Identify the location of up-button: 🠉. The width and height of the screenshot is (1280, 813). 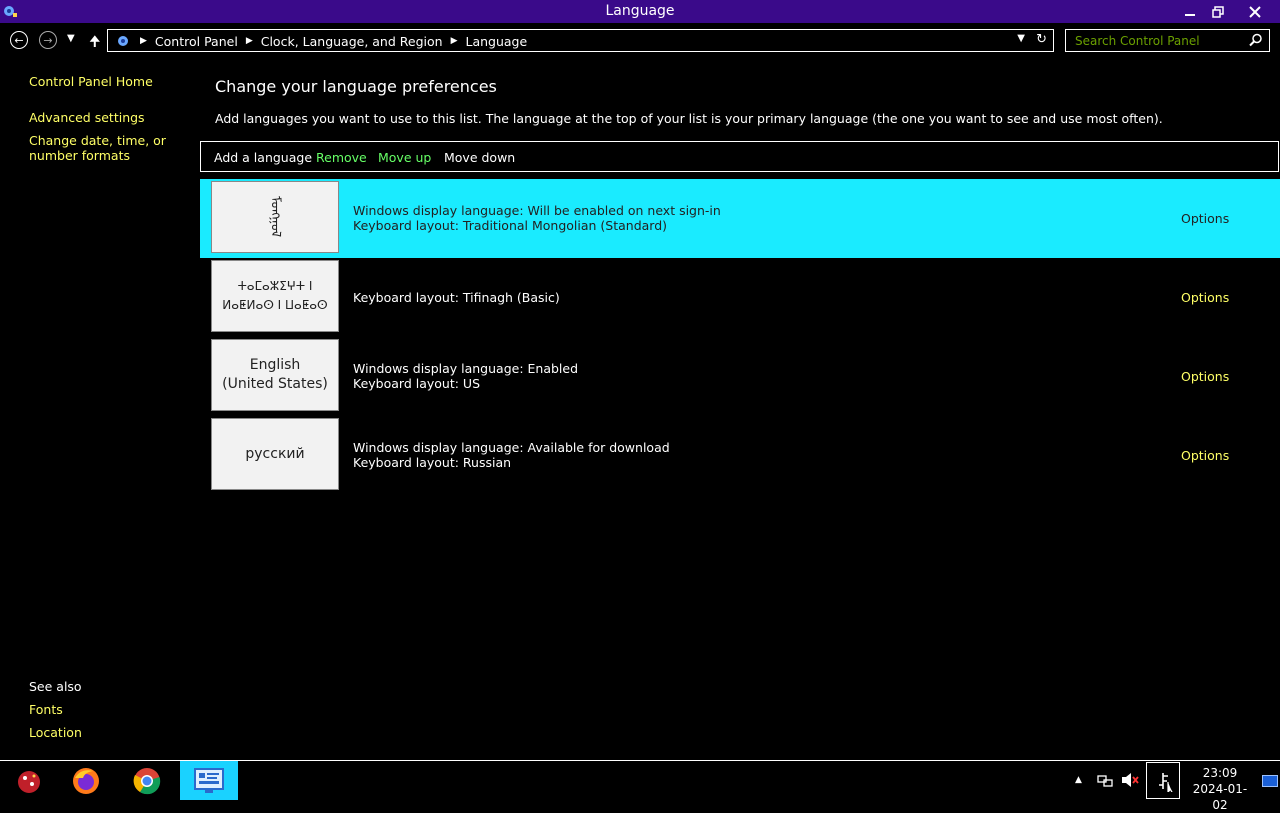
(95, 43).